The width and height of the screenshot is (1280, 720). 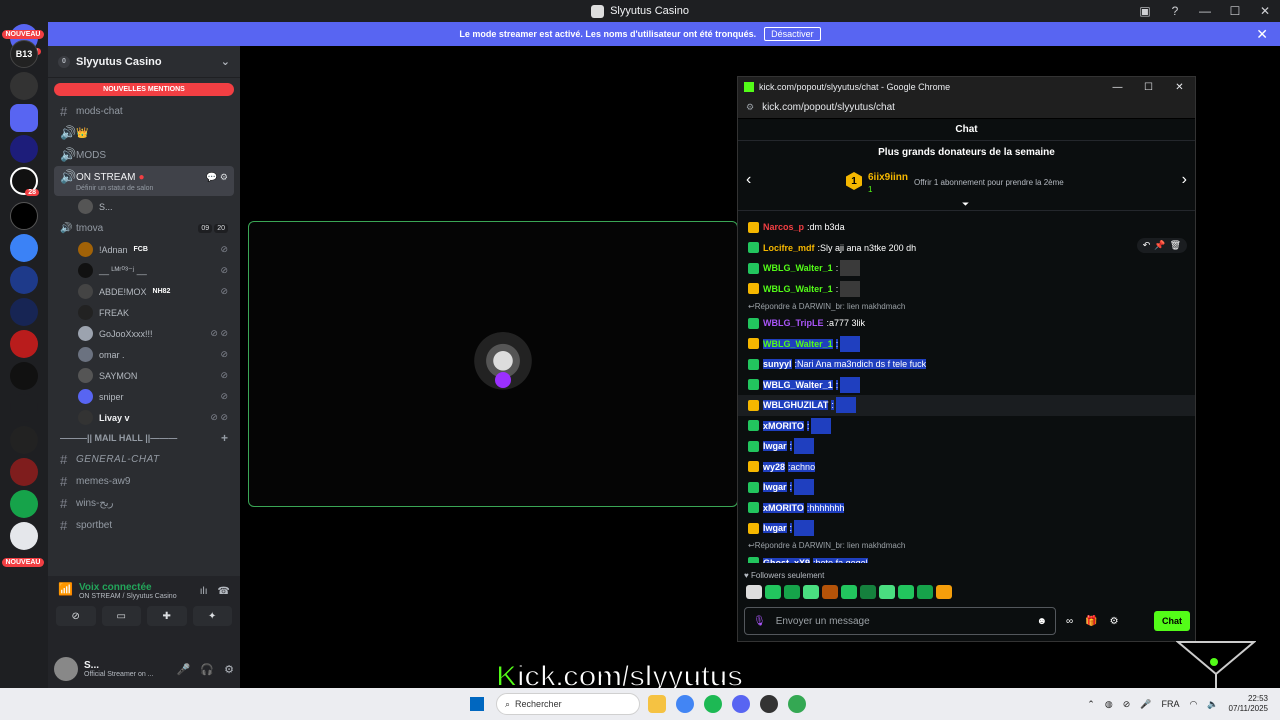 What do you see at coordinates (24, 54) in the screenshot?
I see `server-icon-b13: B13` at bounding box center [24, 54].